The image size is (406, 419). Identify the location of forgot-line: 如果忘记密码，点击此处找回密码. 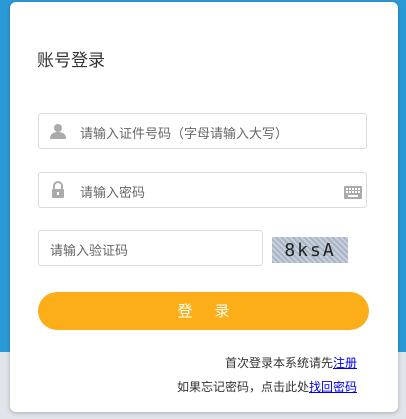
(267, 386).